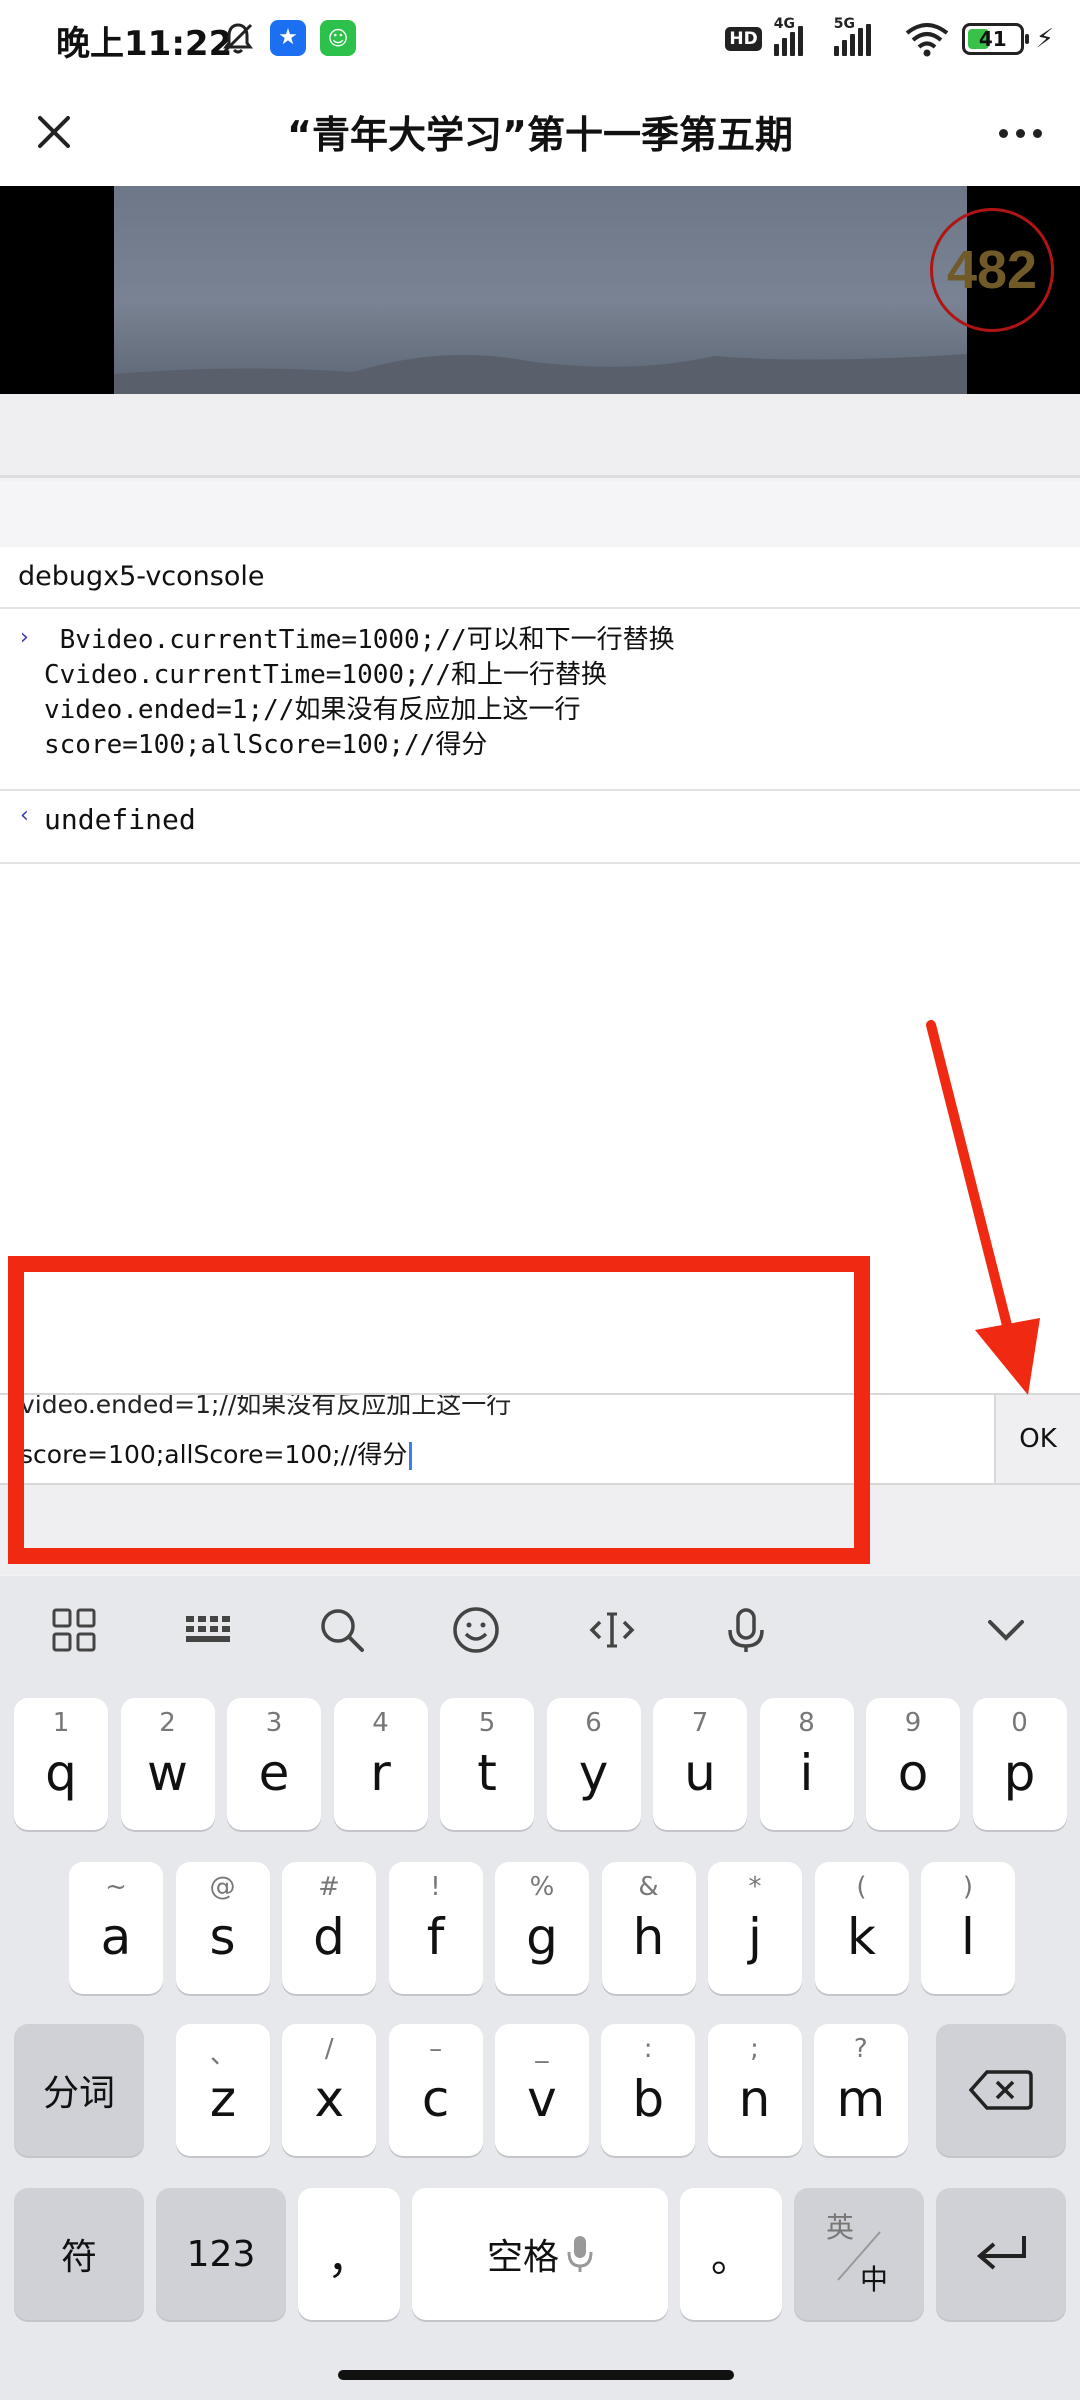 The image size is (1080, 2400). I want to click on comma-key: ，, so click(349, 2254).